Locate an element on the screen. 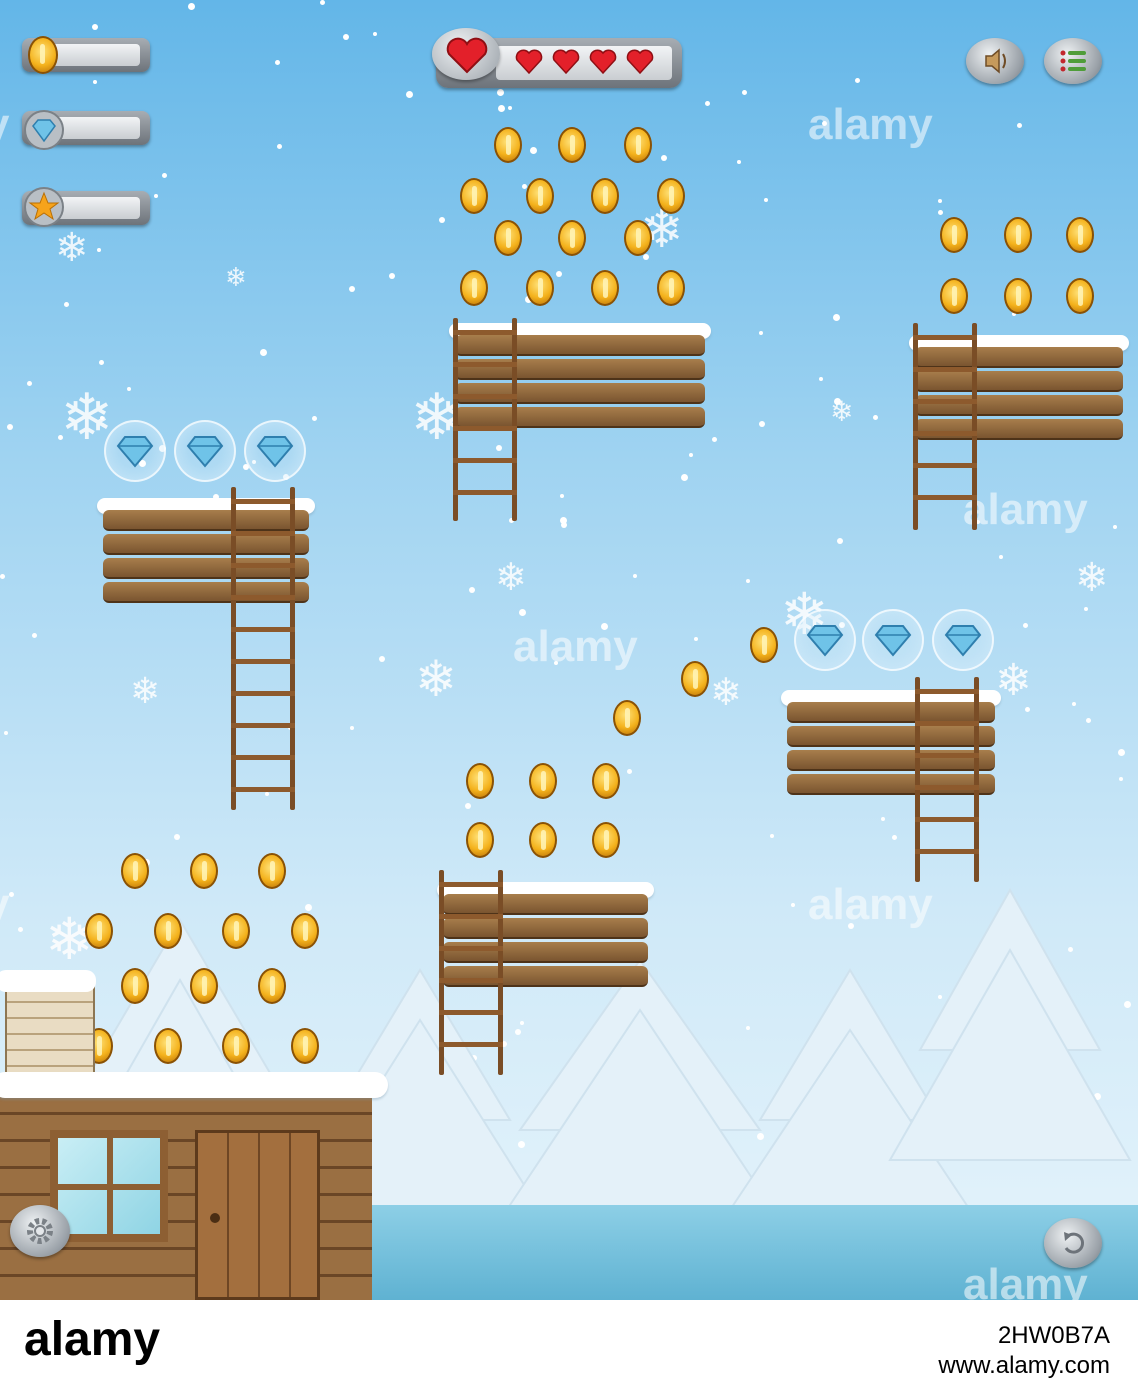  chimney-snow is located at coordinates (48, 981).